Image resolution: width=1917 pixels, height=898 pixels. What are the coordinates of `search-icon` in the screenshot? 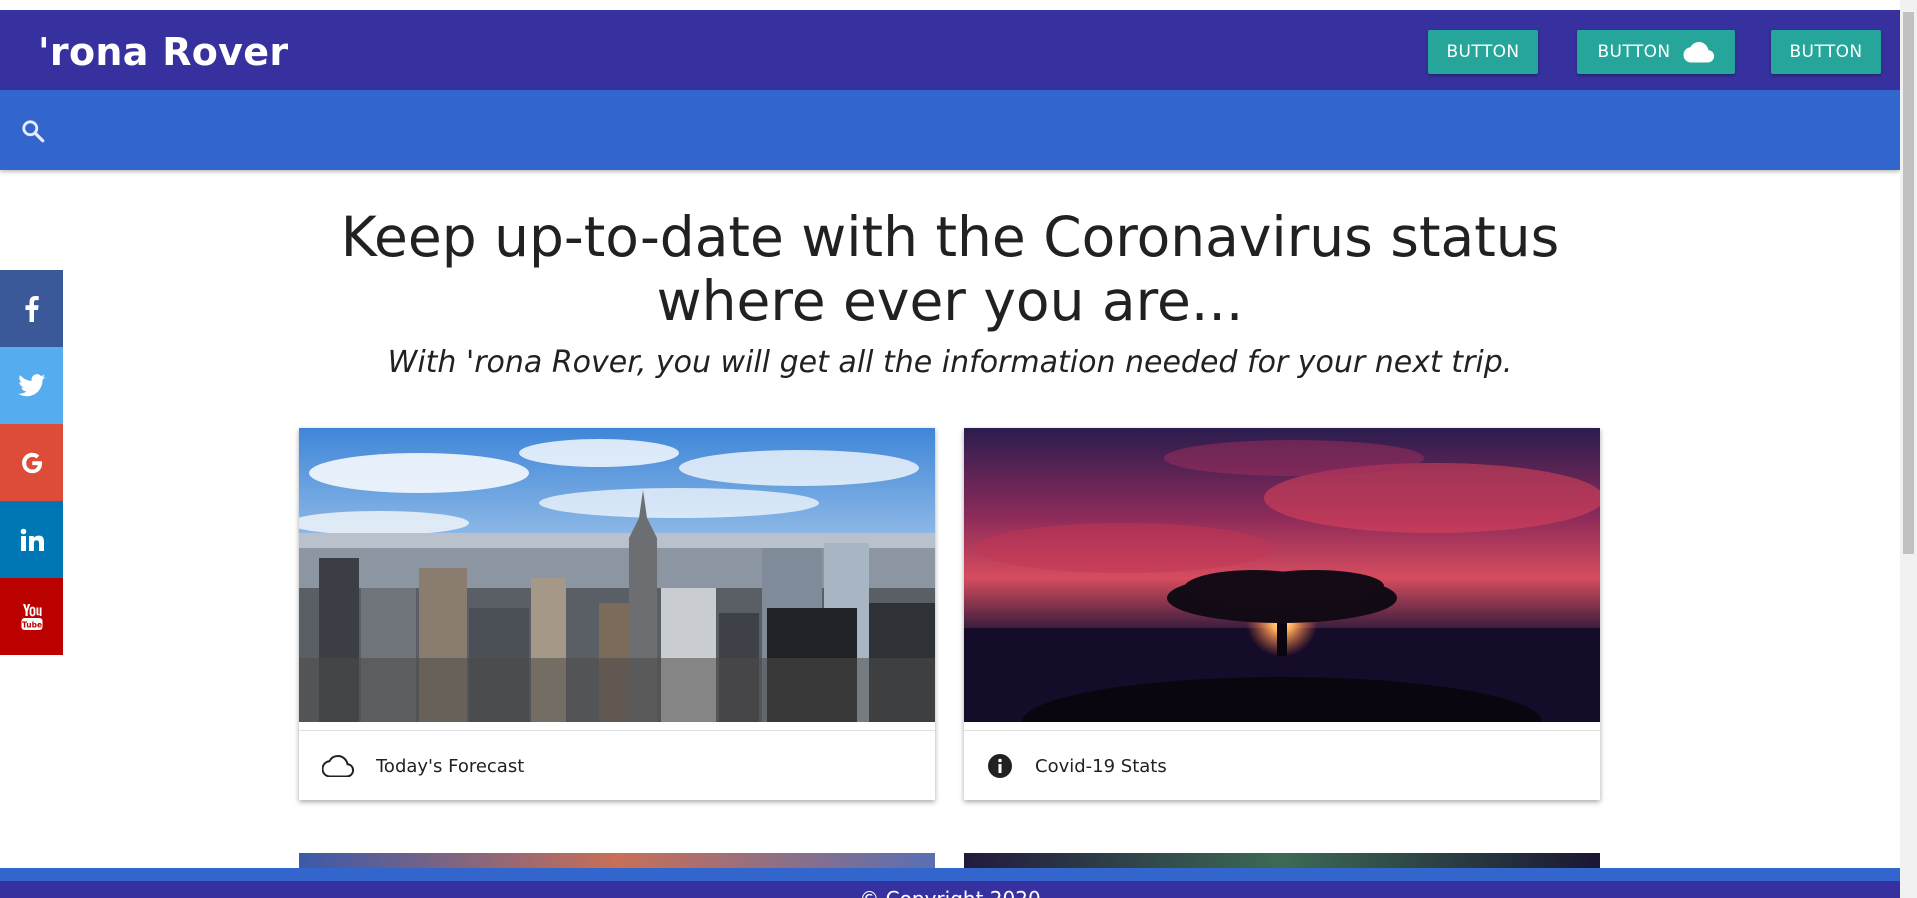 It's located at (33, 131).